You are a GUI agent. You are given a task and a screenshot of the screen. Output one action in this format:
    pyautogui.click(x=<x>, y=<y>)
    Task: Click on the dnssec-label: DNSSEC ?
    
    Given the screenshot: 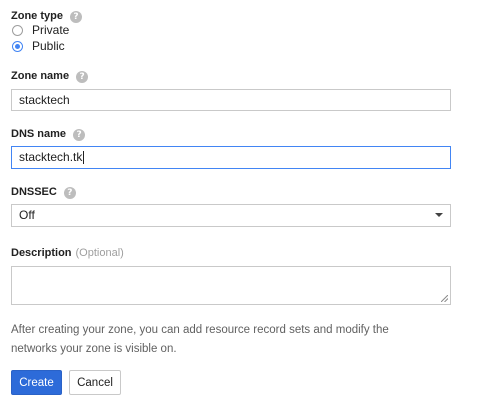 What is the action you would take?
    pyautogui.click(x=43, y=192)
    